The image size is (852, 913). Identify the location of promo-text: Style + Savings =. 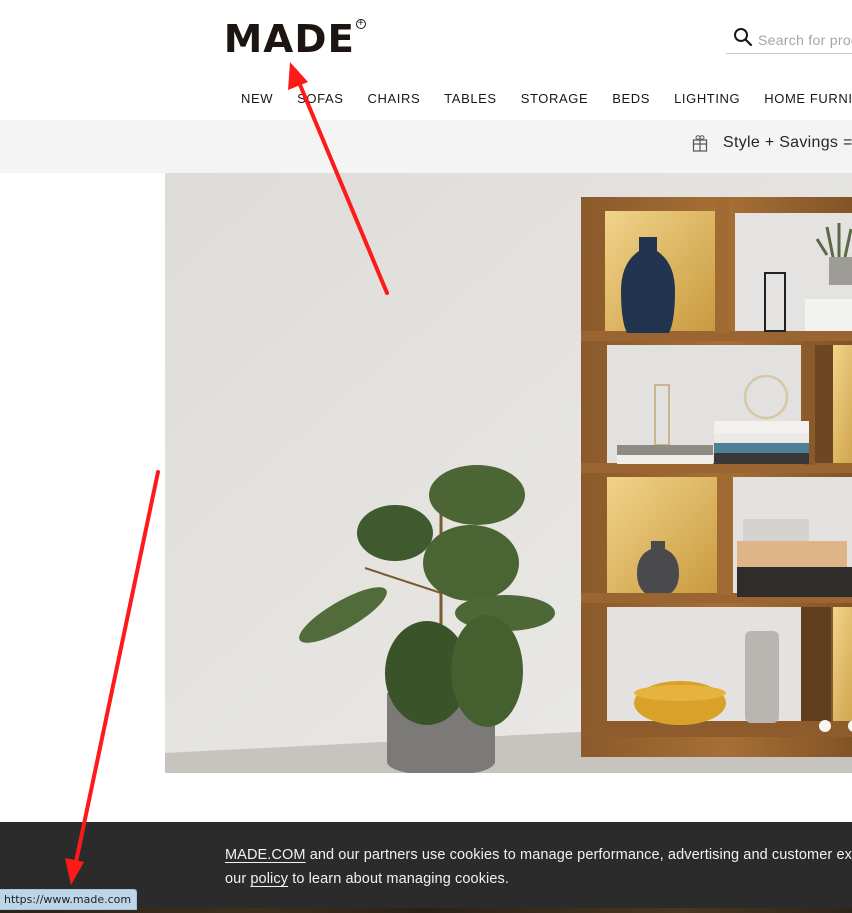
(787, 142).